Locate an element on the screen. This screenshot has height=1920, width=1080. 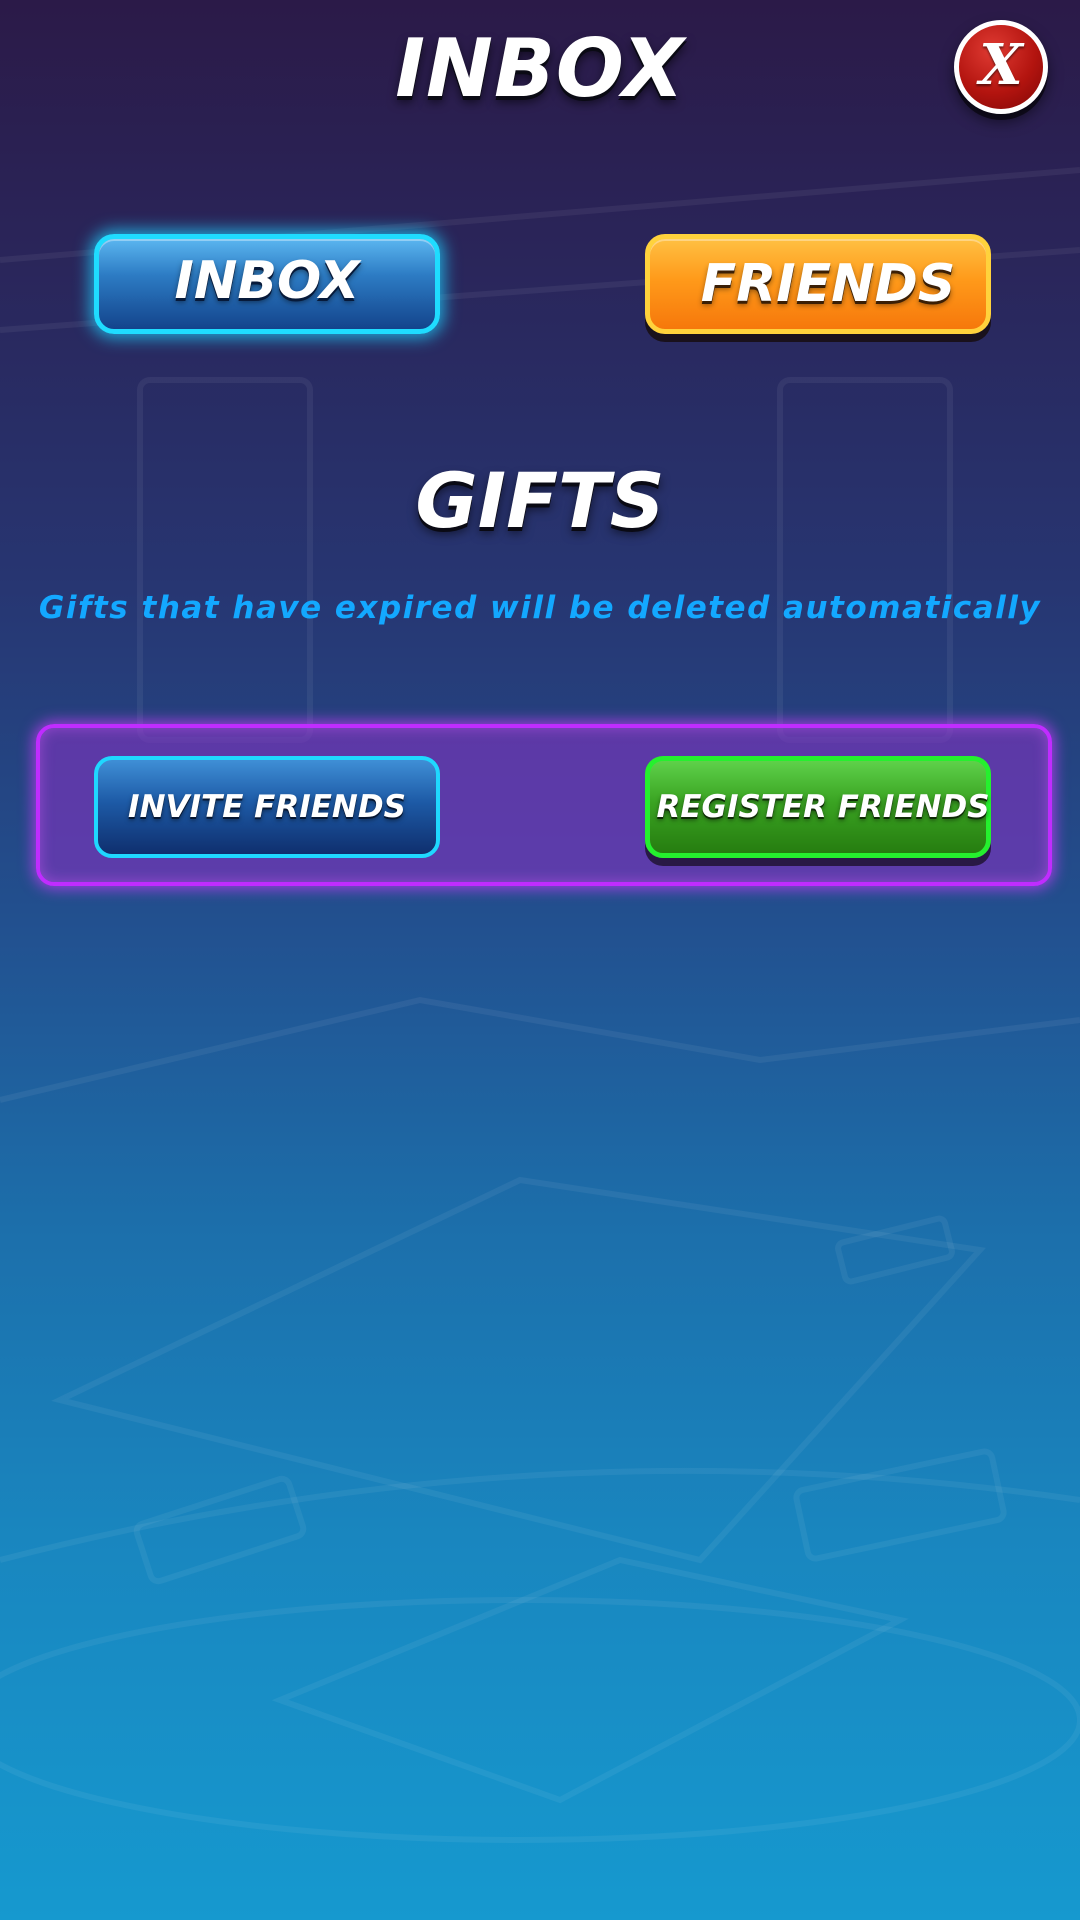
invite-friends-button: INVITE FRIENDS is located at coordinates (267, 807).